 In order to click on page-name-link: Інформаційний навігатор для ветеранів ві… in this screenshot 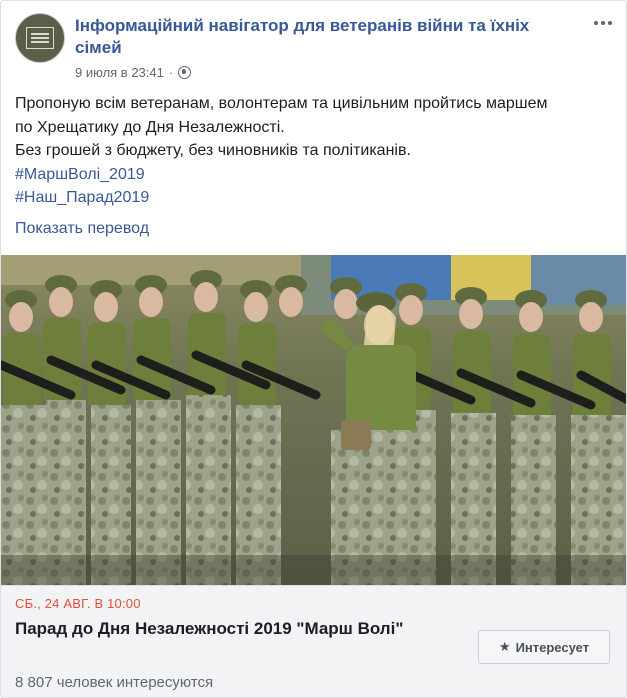, I will do `click(325, 37)`.